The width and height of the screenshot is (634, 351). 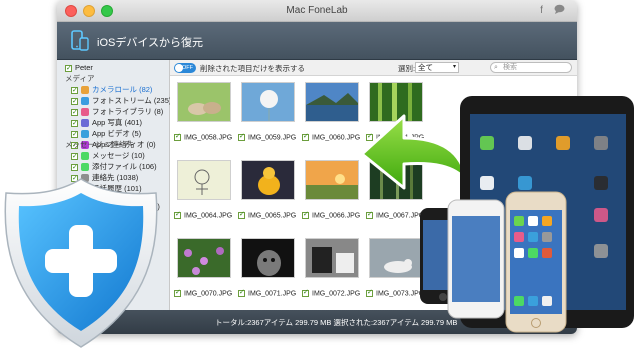 What do you see at coordinates (373, 68) in the screenshot?
I see `toolbar: OFF 削除された項目だけを表示する 選別: 全て ▾ ⌕ 検索` at bounding box center [373, 68].